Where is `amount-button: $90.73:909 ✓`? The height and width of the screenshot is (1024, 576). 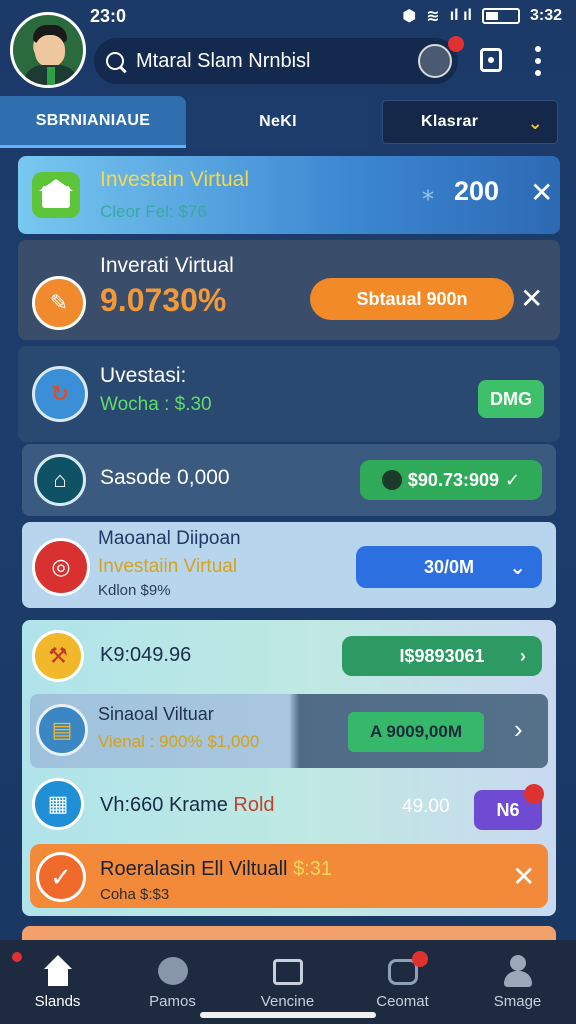
amount-button: $90.73:909 ✓ is located at coordinates (451, 480).